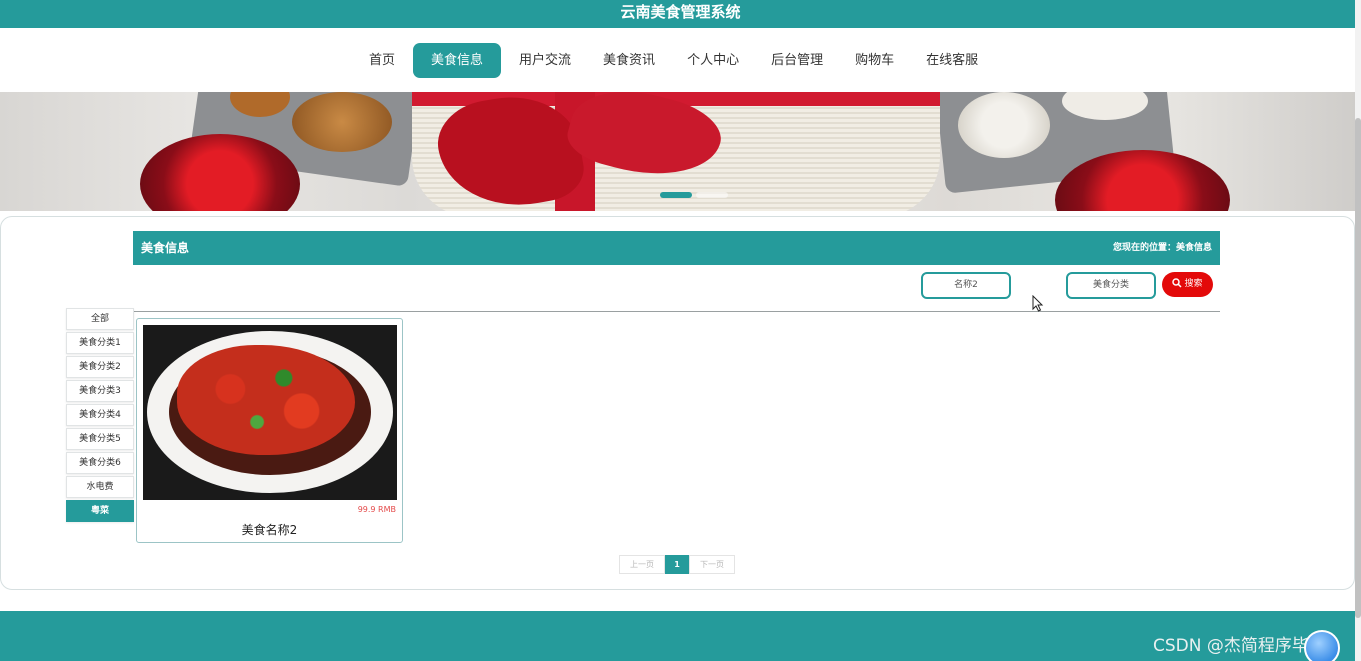 This screenshot has height=661, width=1361. I want to click on category-item: 美食分类2, so click(100, 367).